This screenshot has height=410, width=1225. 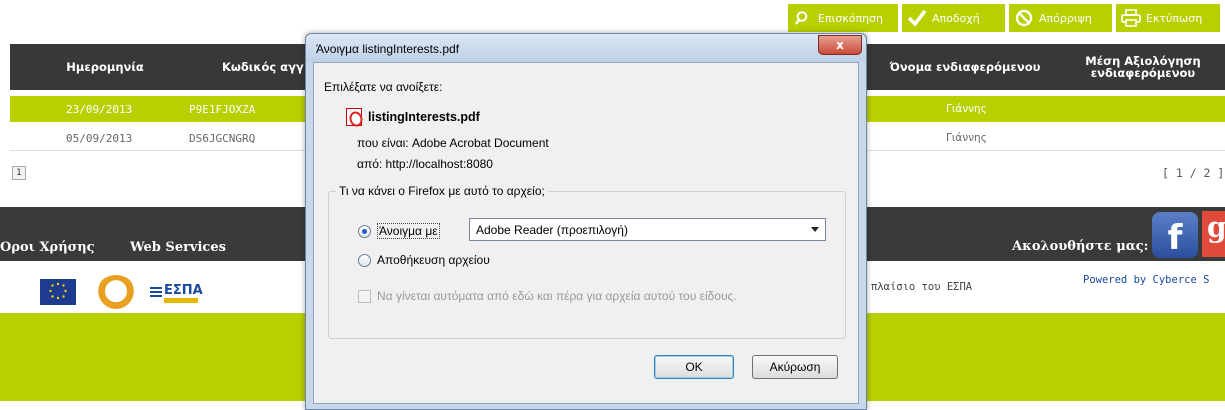 What do you see at coordinates (364, 296) in the screenshot?
I see `auto-action-checkbox` at bounding box center [364, 296].